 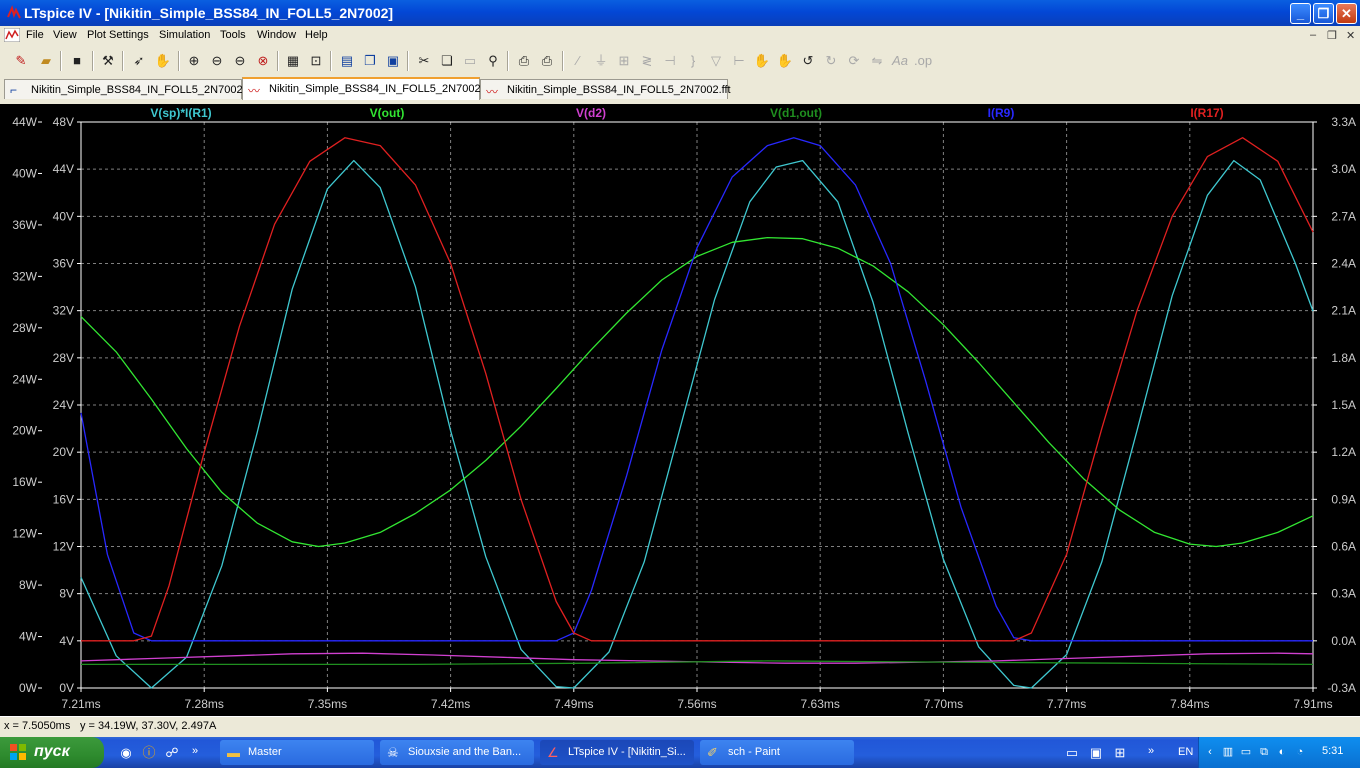 What do you see at coordinates (1072, 753) in the screenshot?
I see `toolbar-folder-icon: ▭` at bounding box center [1072, 753].